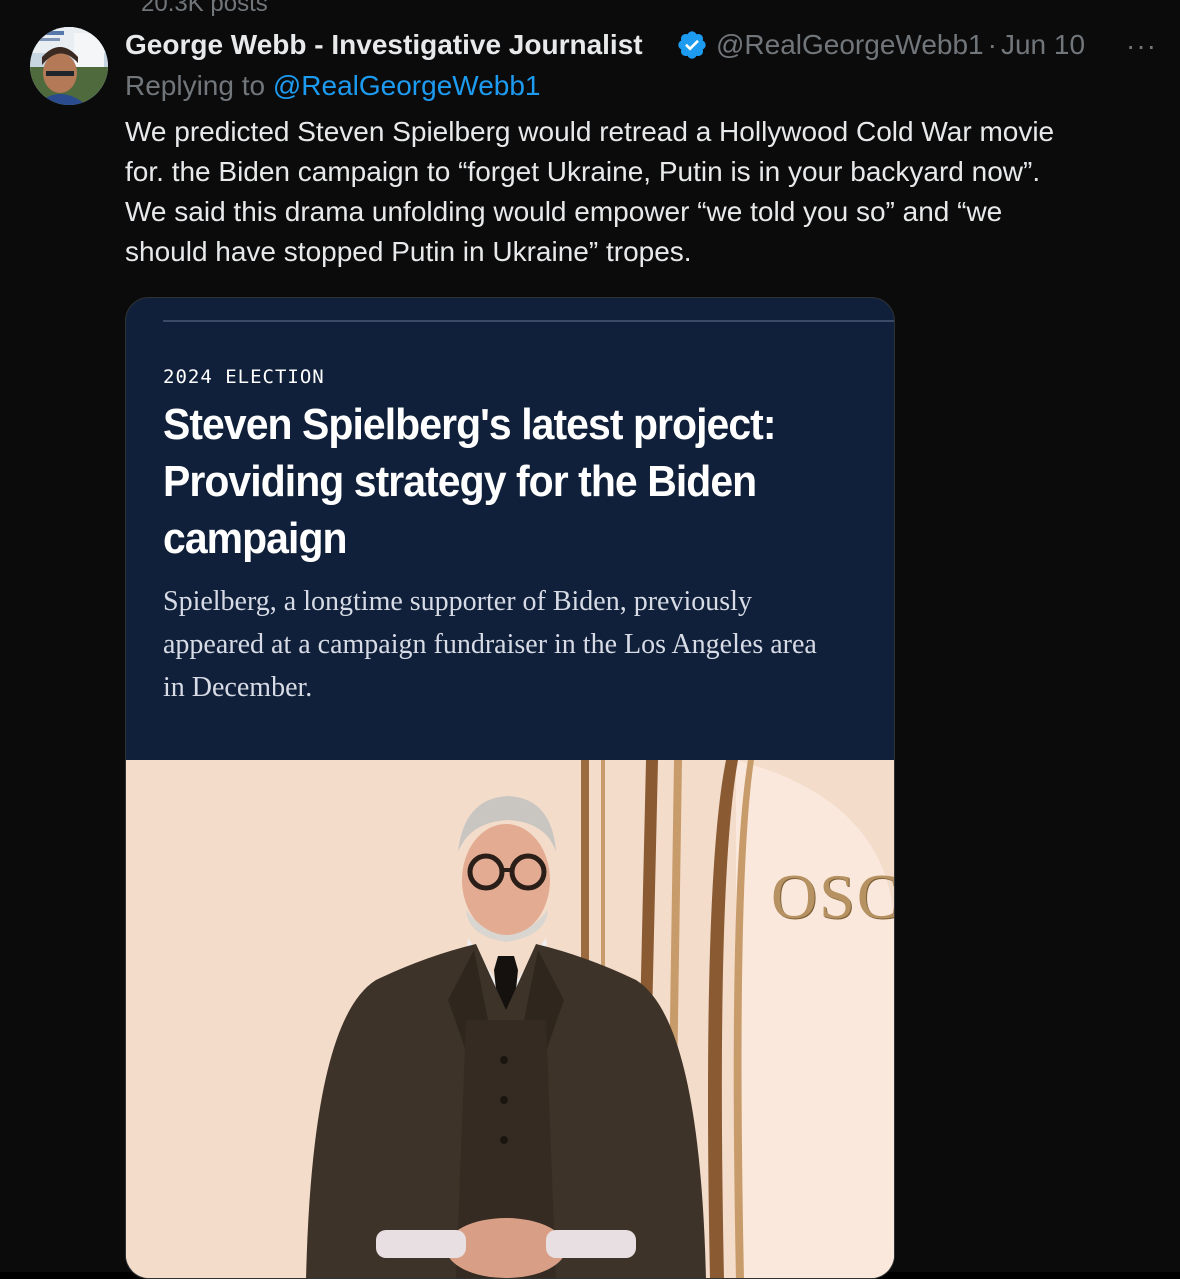 The height and width of the screenshot is (1279, 1180). Describe the element at coordinates (850, 45) in the screenshot. I see `user-handle: @RealGeorgeWebb1` at that location.